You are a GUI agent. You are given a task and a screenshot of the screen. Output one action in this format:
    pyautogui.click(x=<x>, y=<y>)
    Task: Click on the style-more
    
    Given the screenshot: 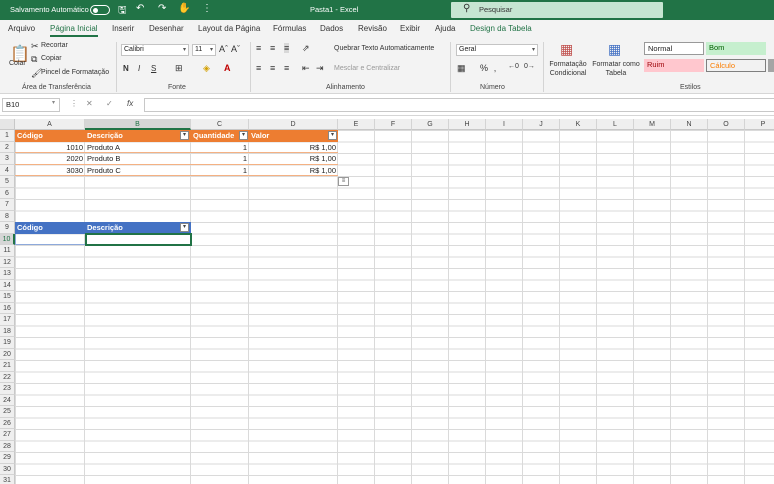 What is the action you would take?
    pyautogui.click(x=771, y=65)
    